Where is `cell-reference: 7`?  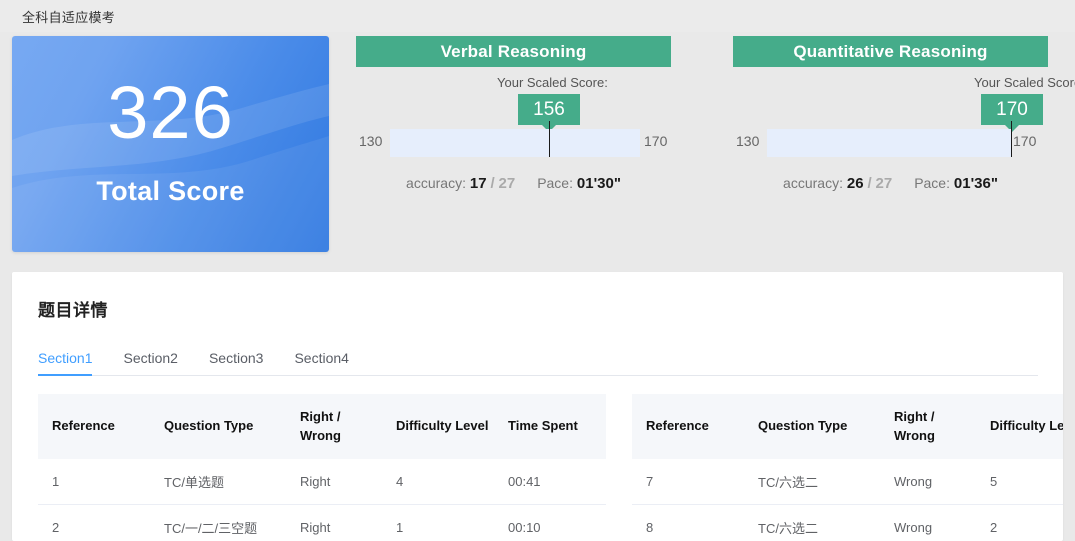 cell-reference: 7 is located at coordinates (688, 482).